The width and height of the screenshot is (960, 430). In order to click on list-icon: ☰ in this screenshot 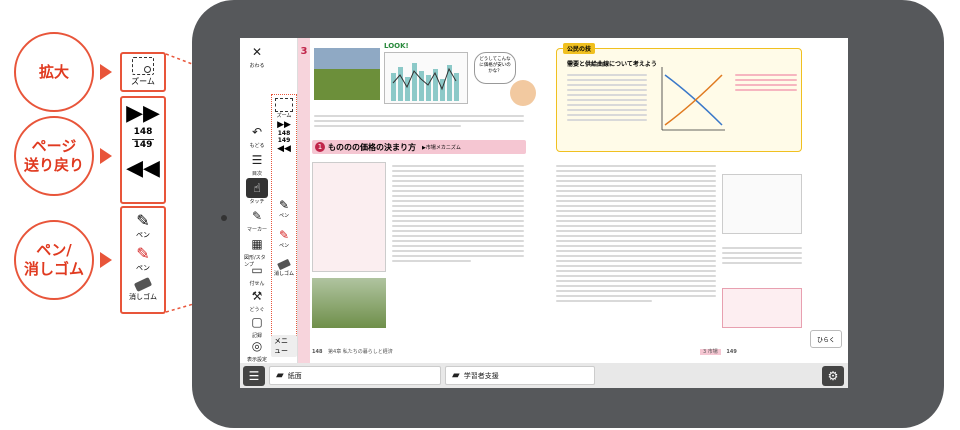, I will do `click(257, 160)`.